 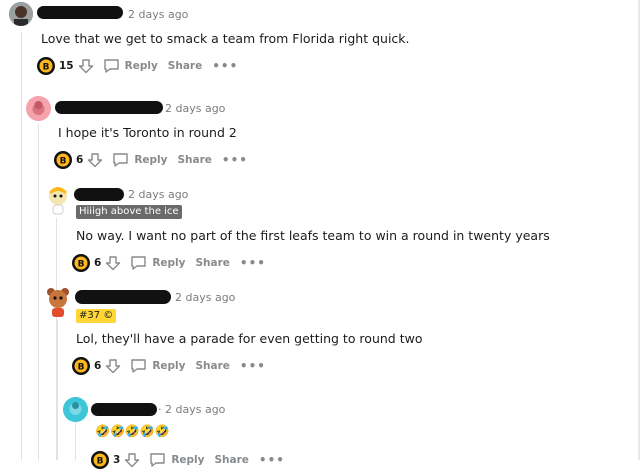 I want to click on comment-body: 🤣🤣🤣🤣🤣, so click(x=132, y=431).